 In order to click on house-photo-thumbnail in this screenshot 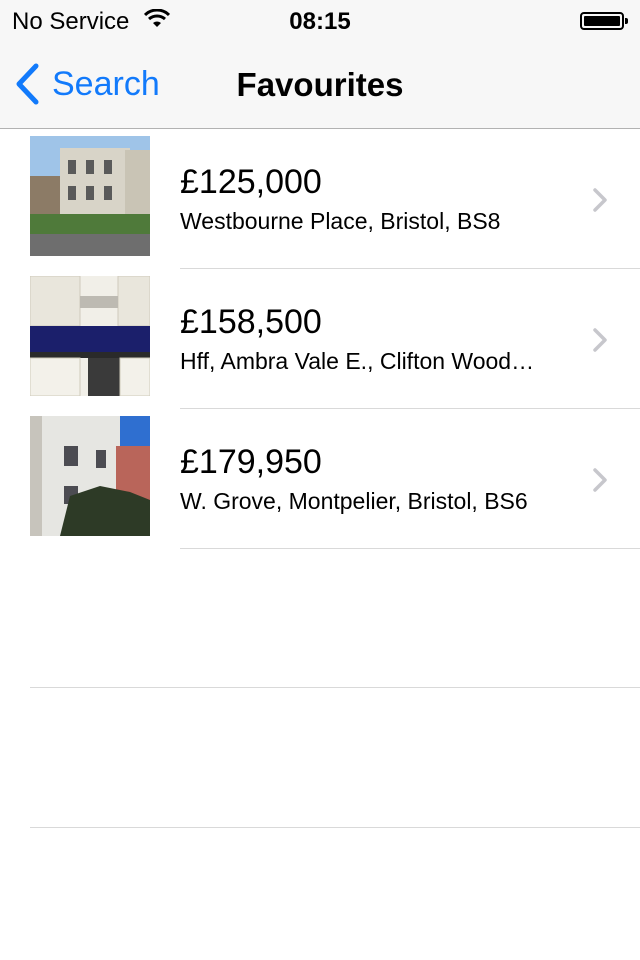, I will do `click(90, 196)`.